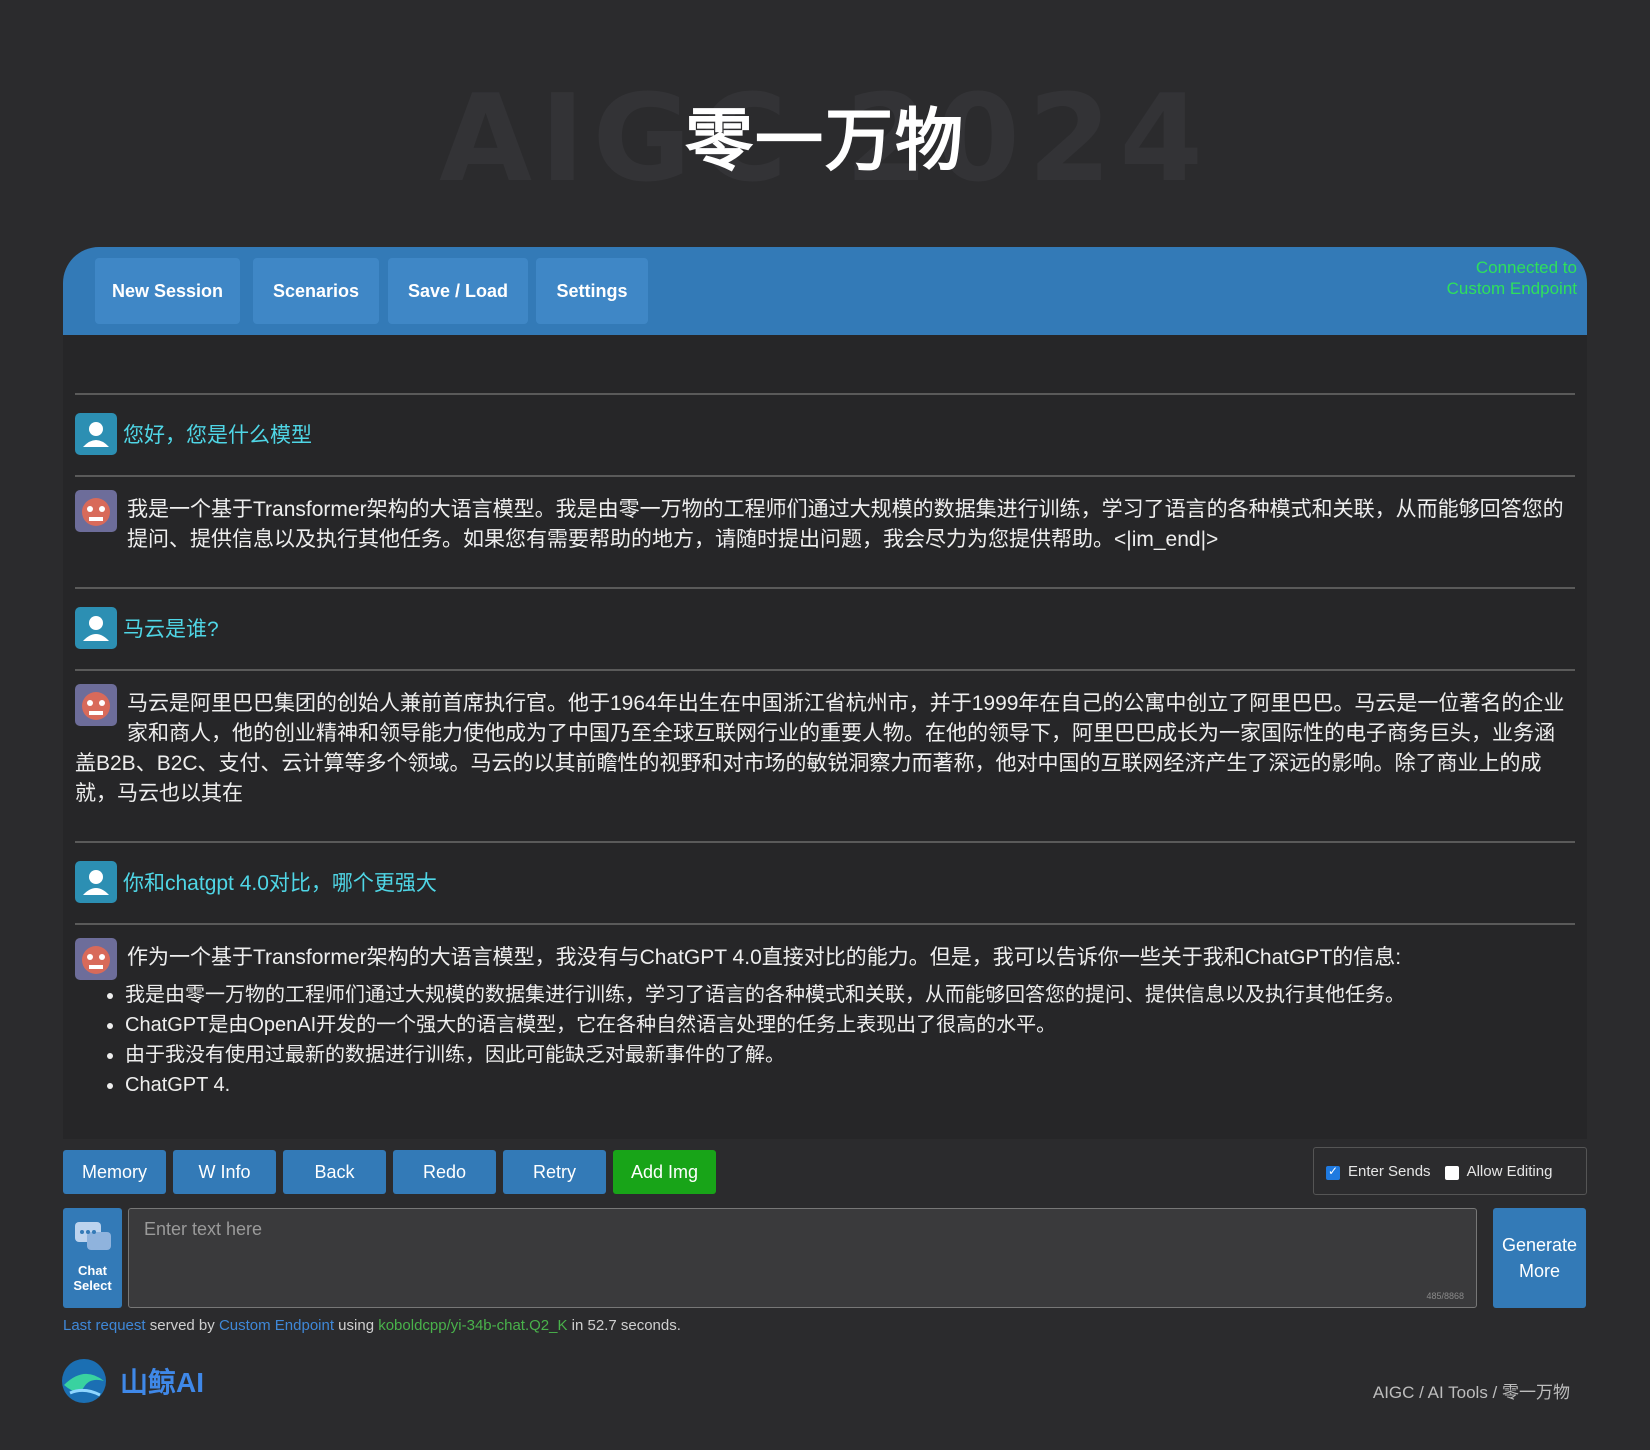 This screenshot has height=1450, width=1650. What do you see at coordinates (592, 291) in the screenshot?
I see `tab-settings: Settings` at bounding box center [592, 291].